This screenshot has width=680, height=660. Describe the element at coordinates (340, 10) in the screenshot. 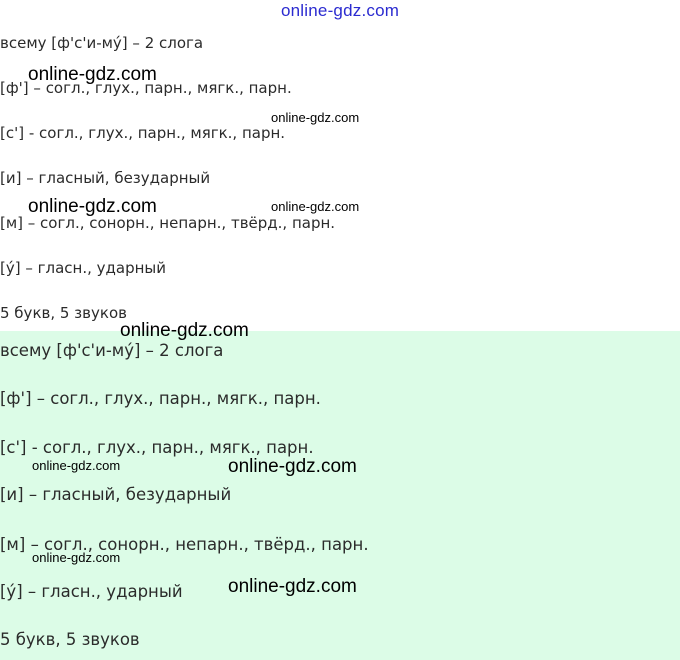

I see `header-watermark: online-gdz.com` at that location.